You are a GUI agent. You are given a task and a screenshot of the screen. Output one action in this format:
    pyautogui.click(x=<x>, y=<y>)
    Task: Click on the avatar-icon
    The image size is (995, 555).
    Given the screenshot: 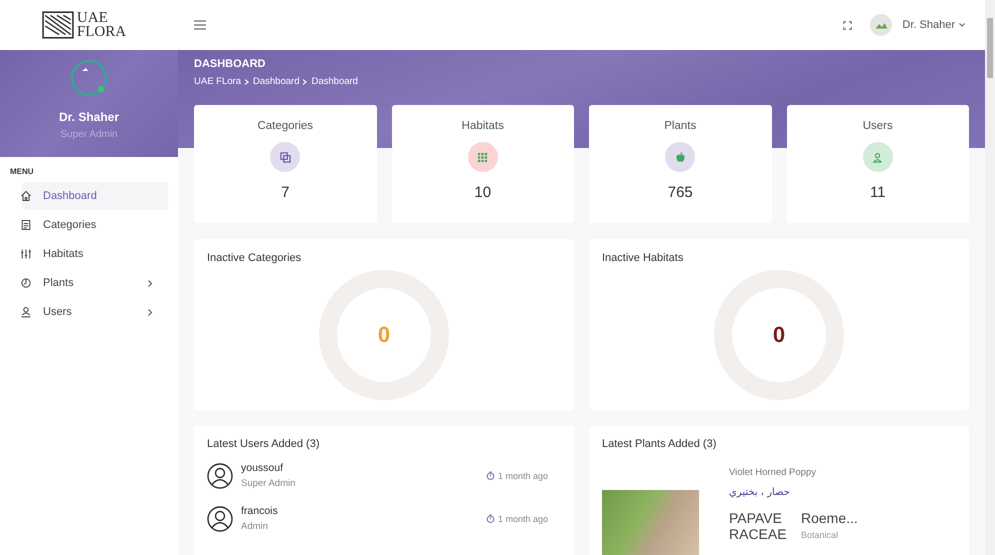 What is the action you would take?
    pyautogui.click(x=89, y=78)
    